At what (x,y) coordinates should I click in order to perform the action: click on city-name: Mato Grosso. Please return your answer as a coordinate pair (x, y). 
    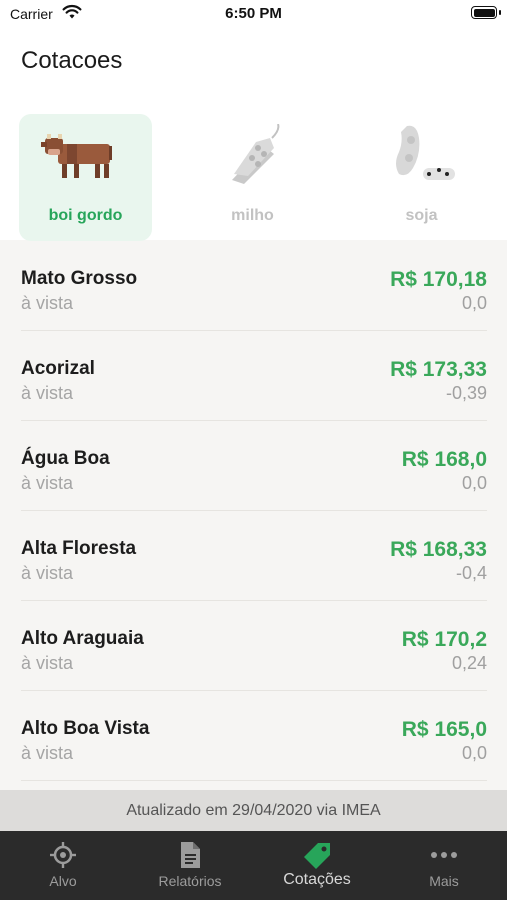
    Looking at the image, I should click on (79, 278).